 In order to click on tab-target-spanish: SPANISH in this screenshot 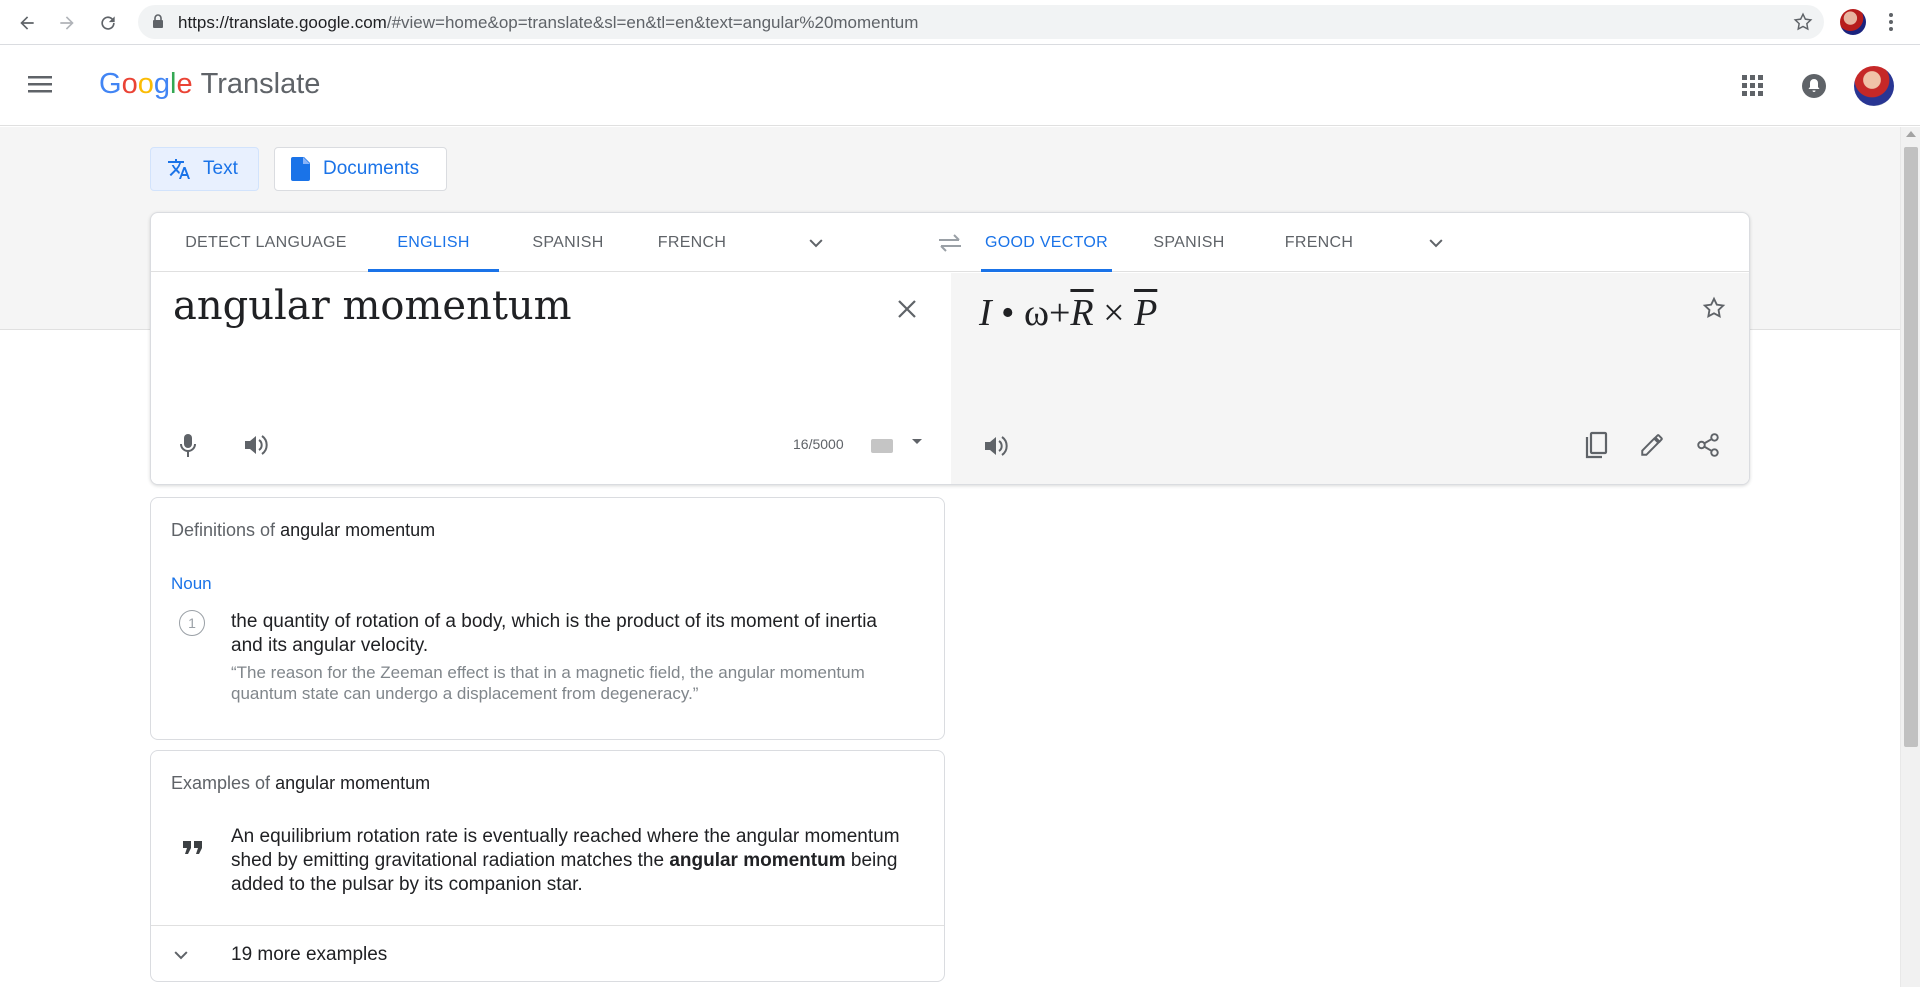, I will do `click(1189, 242)`.